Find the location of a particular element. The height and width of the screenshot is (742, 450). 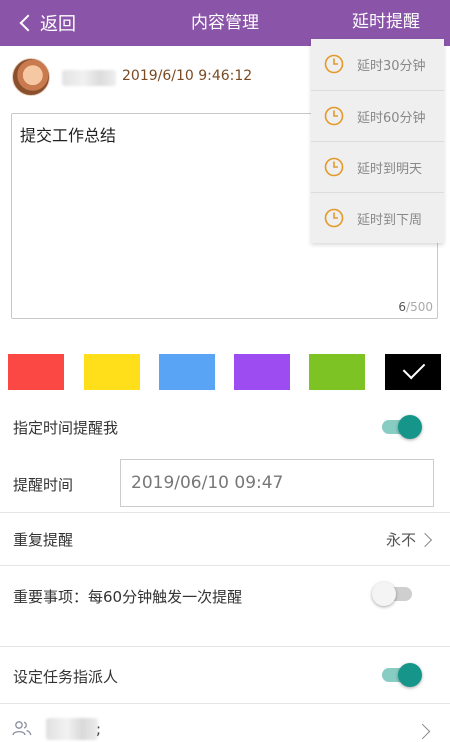

char-count-max: /500 is located at coordinates (419, 307).